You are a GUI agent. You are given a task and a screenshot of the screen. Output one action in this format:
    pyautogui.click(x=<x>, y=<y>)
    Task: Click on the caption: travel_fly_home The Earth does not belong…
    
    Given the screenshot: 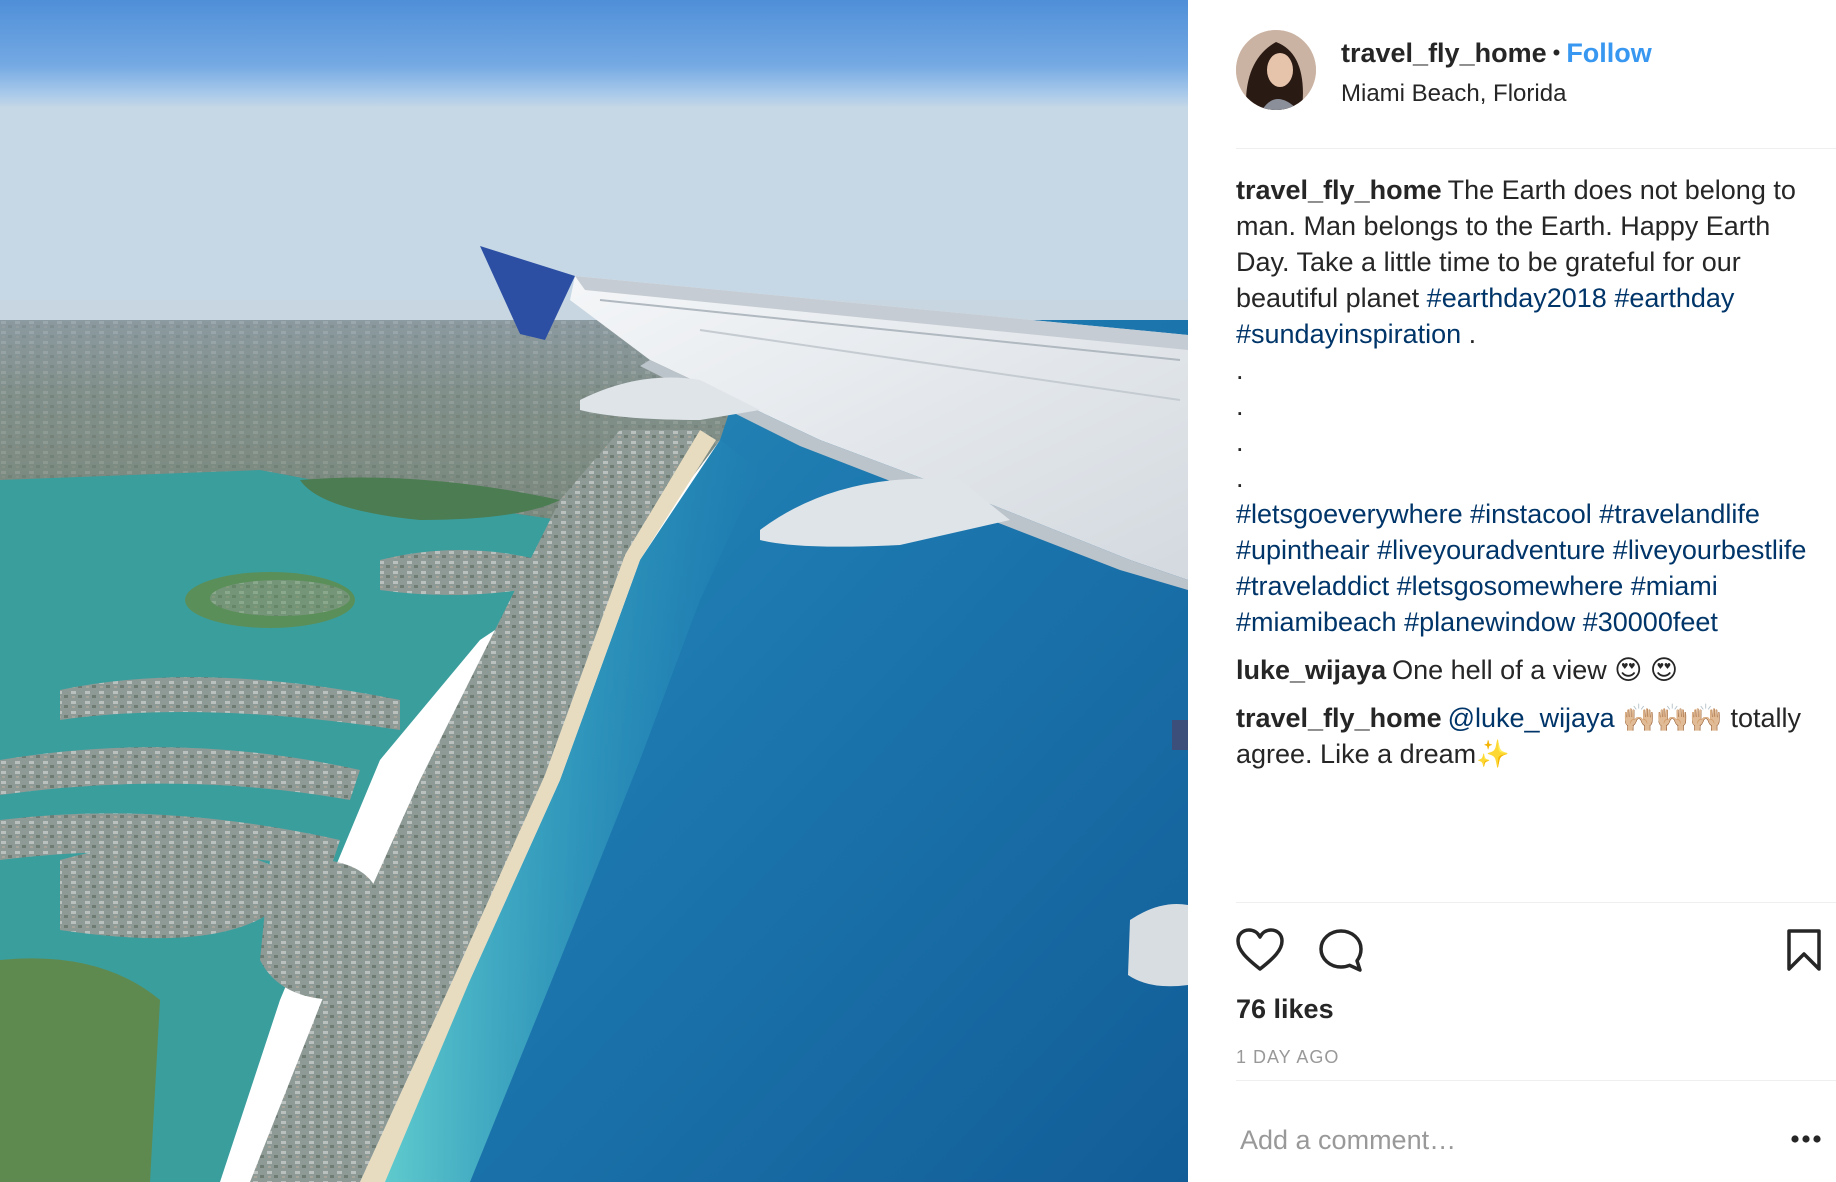 What is the action you would take?
    pyautogui.click(x=1532, y=406)
    